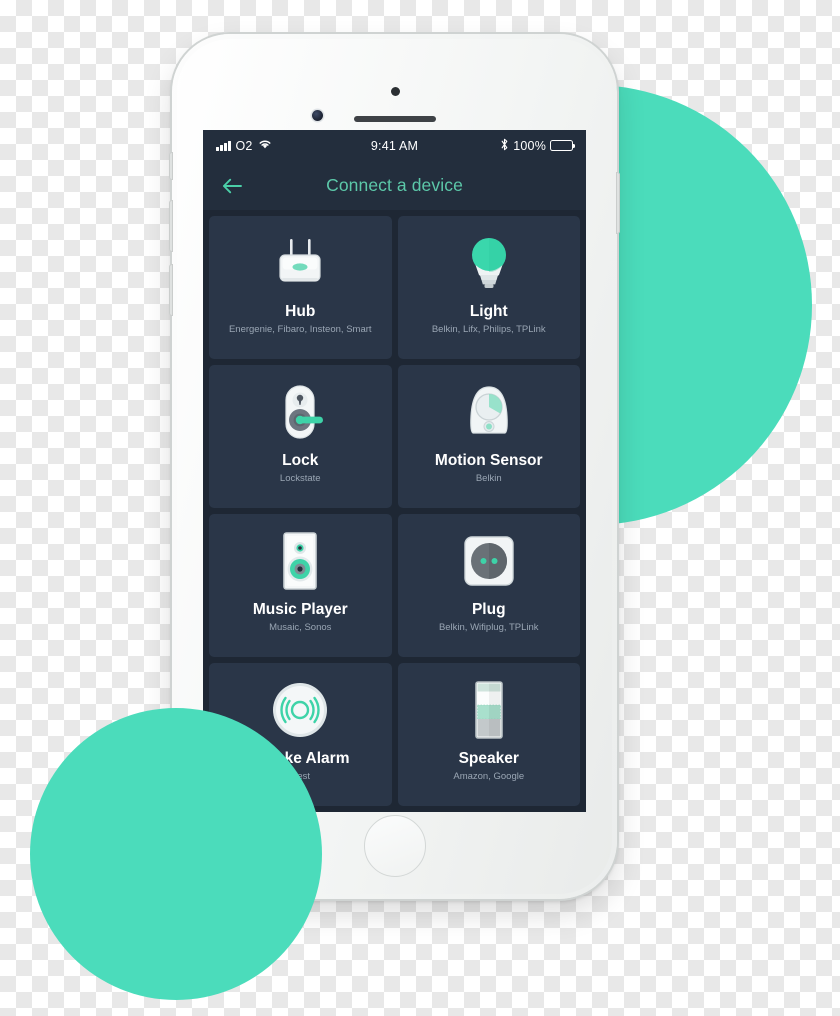  I want to click on silent-switch, so click(171, 166).